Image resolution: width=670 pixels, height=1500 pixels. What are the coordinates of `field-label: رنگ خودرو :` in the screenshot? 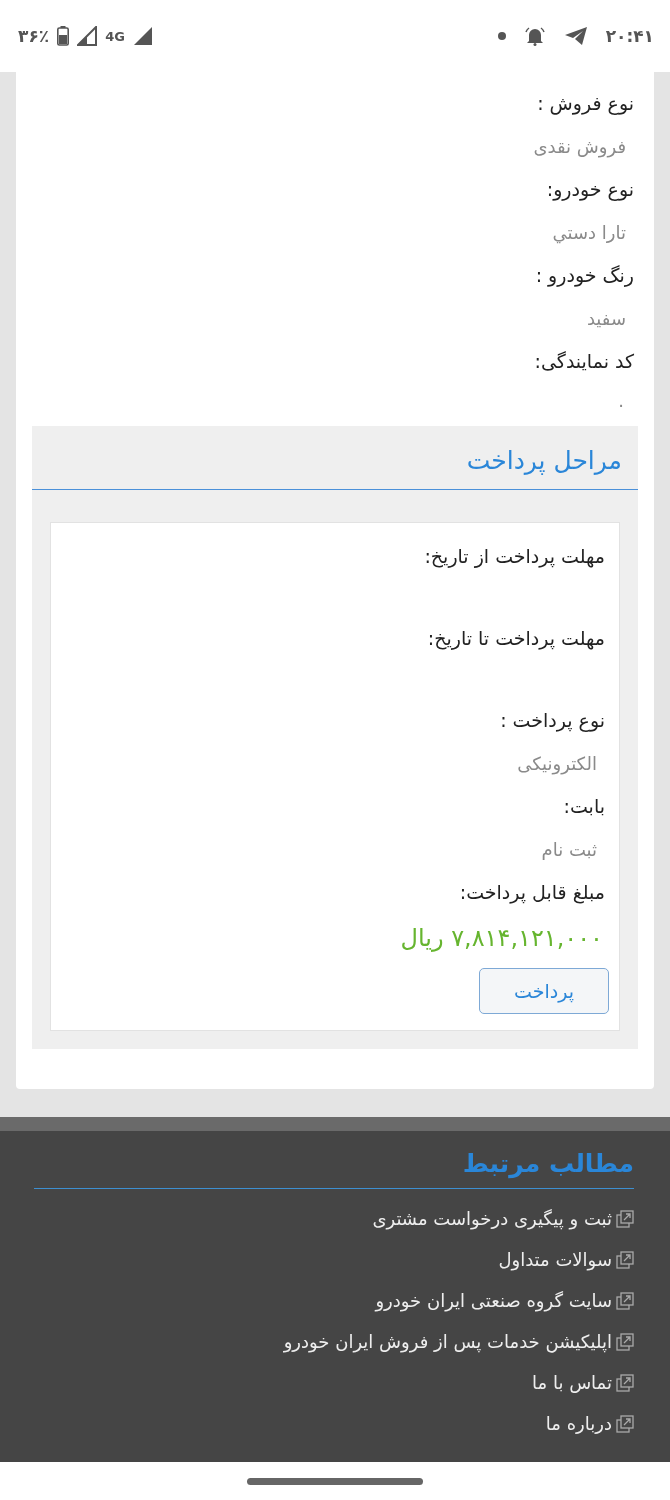 It's located at (584, 276).